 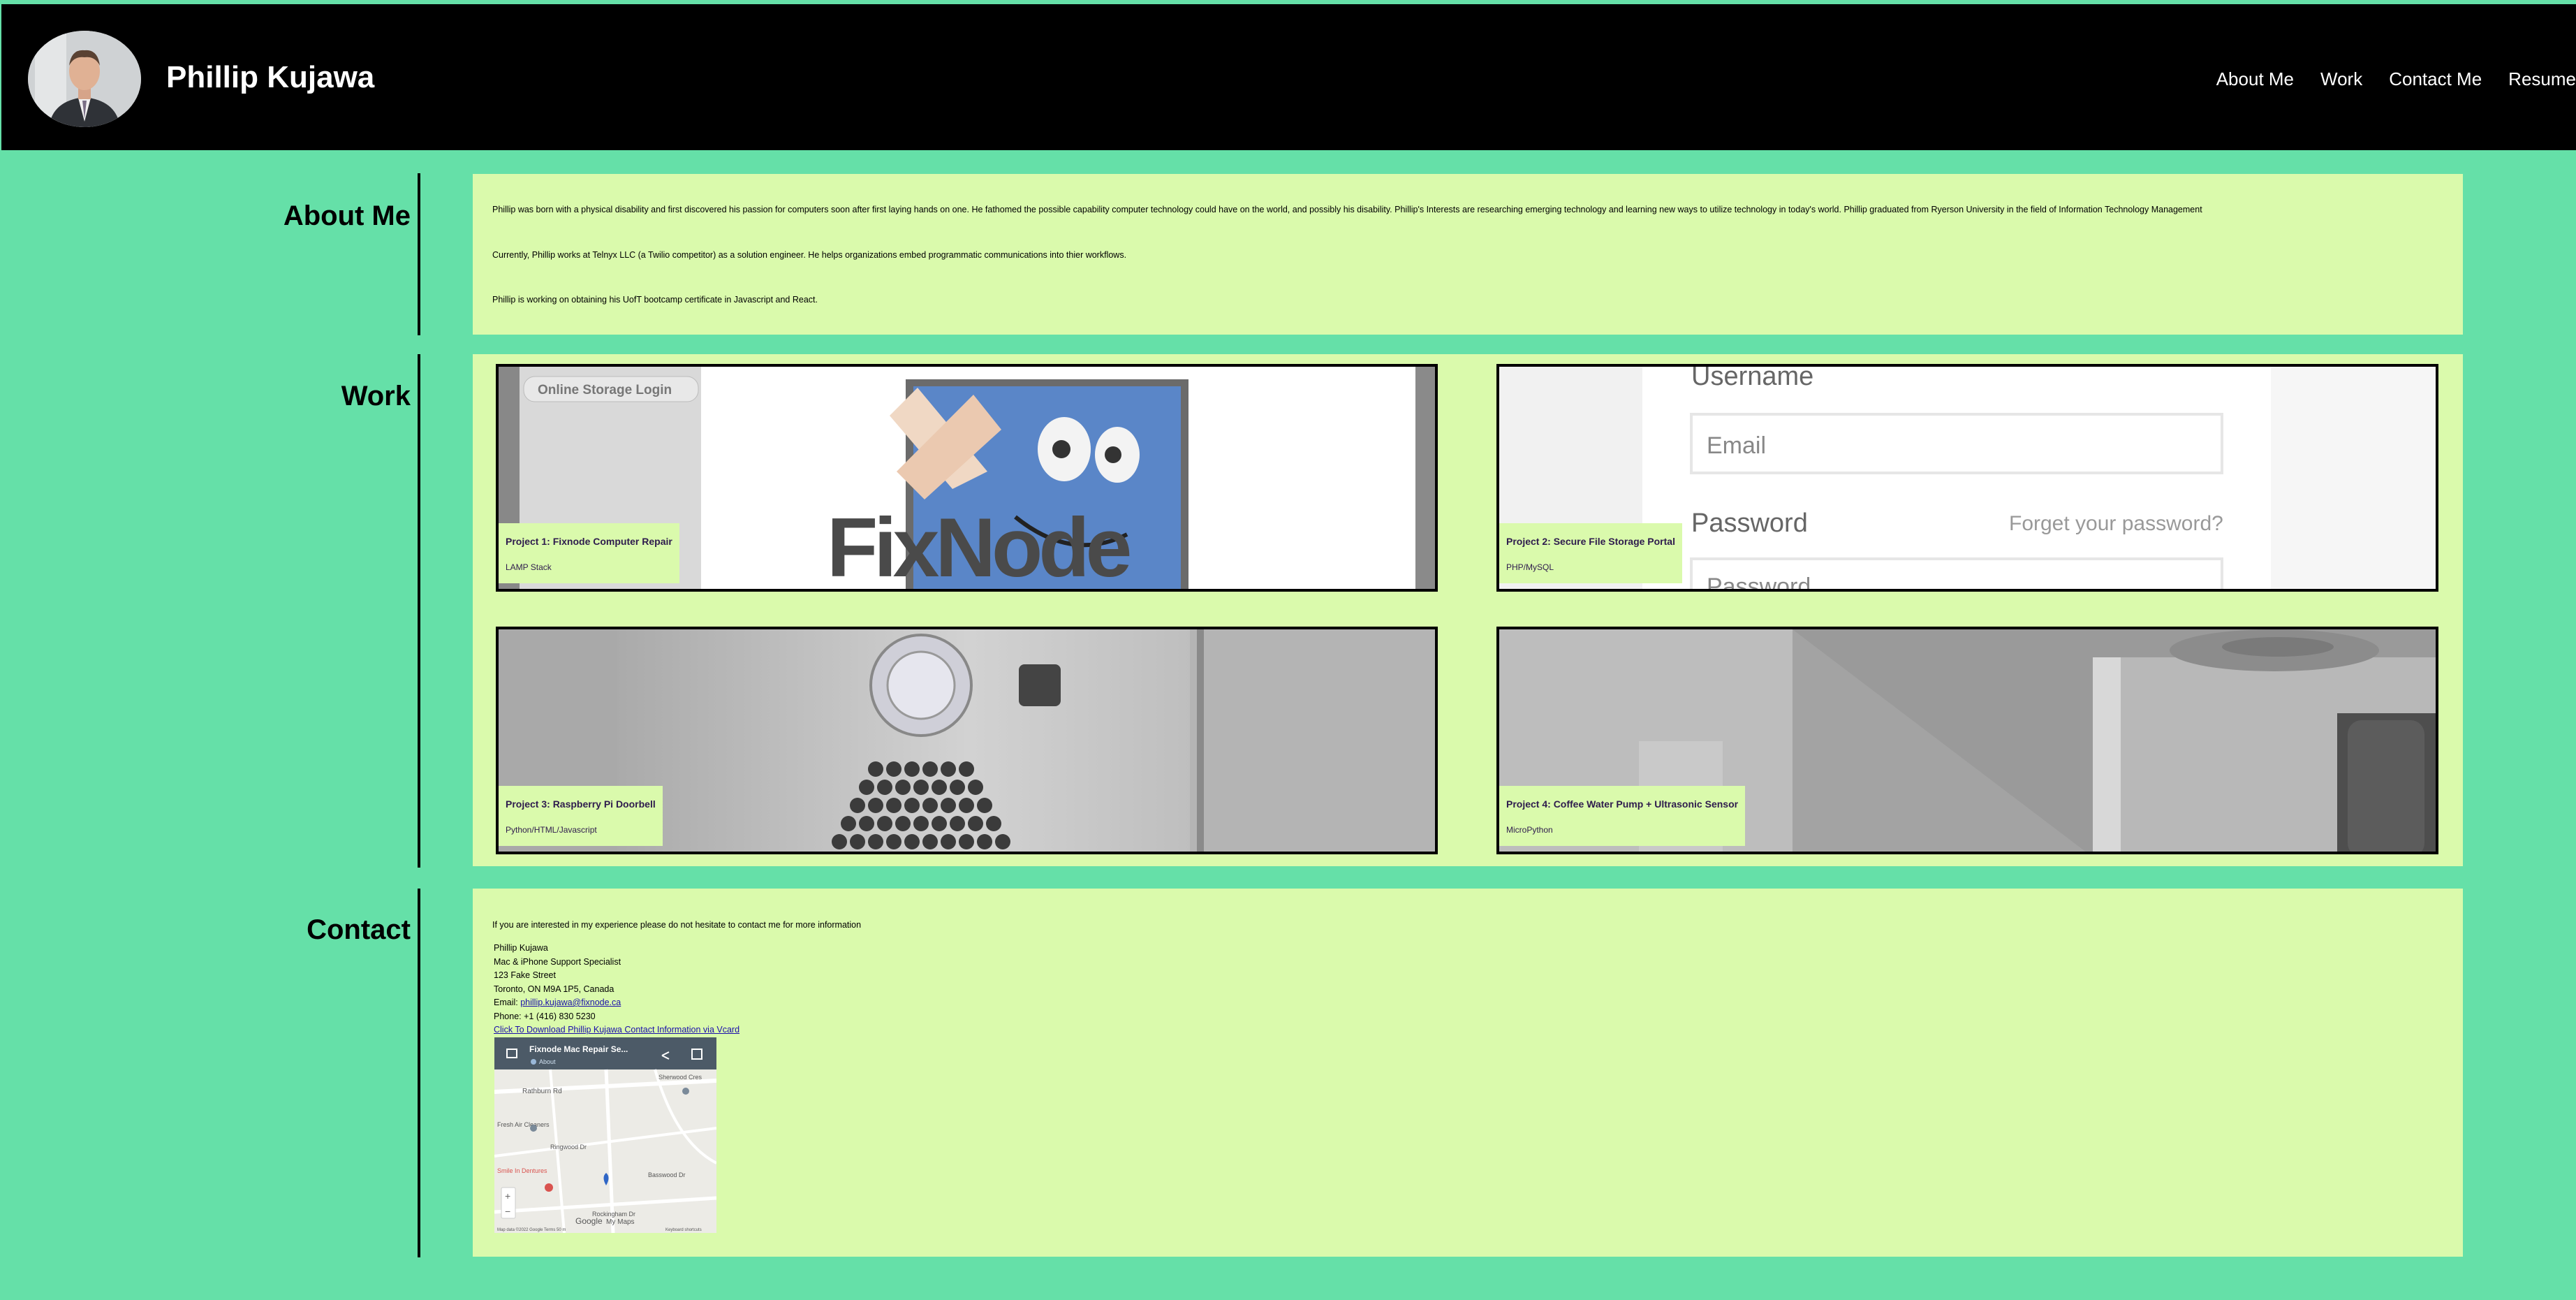 I want to click on contact-email-label: Email:, so click(x=507, y=1003).